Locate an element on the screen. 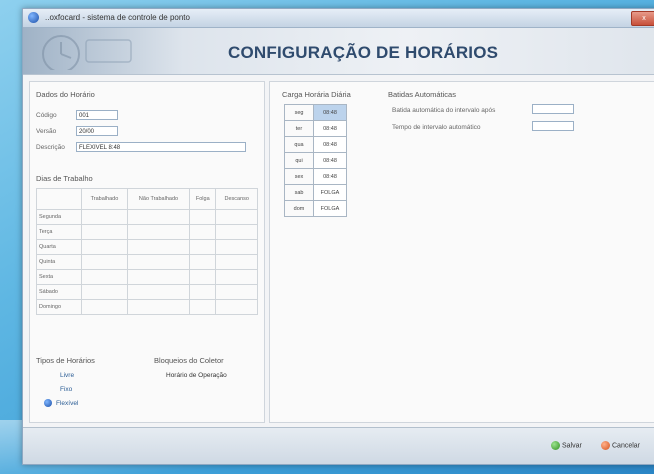 This screenshot has width=654, height=474. table-row: ter 08:48 is located at coordinates (315, 128).